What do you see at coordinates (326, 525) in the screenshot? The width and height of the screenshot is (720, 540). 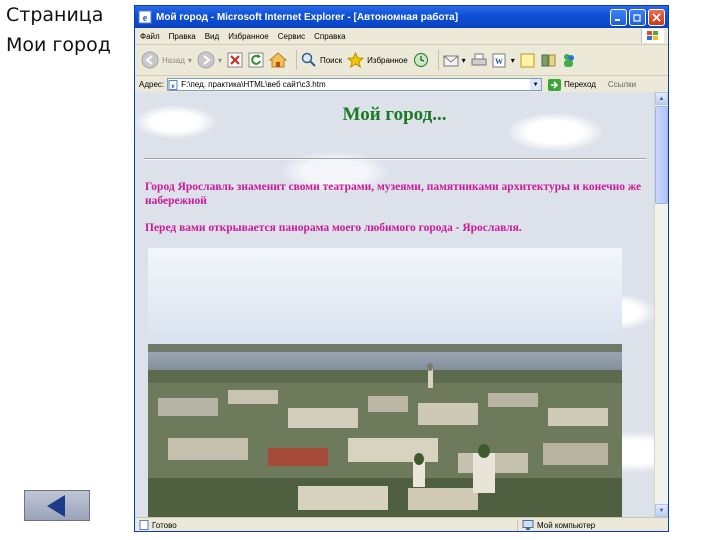 I see `status-left: Готово` at bounding box center [326, 525].